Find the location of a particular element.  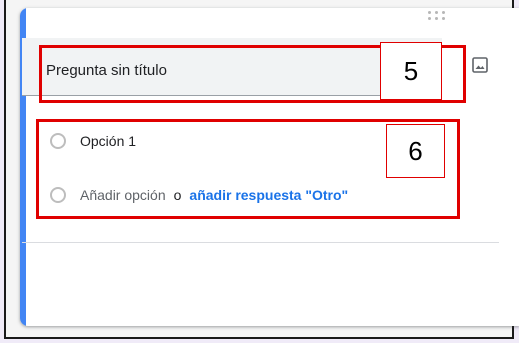

drag-handle-icon is located at coordinates (436, 15).